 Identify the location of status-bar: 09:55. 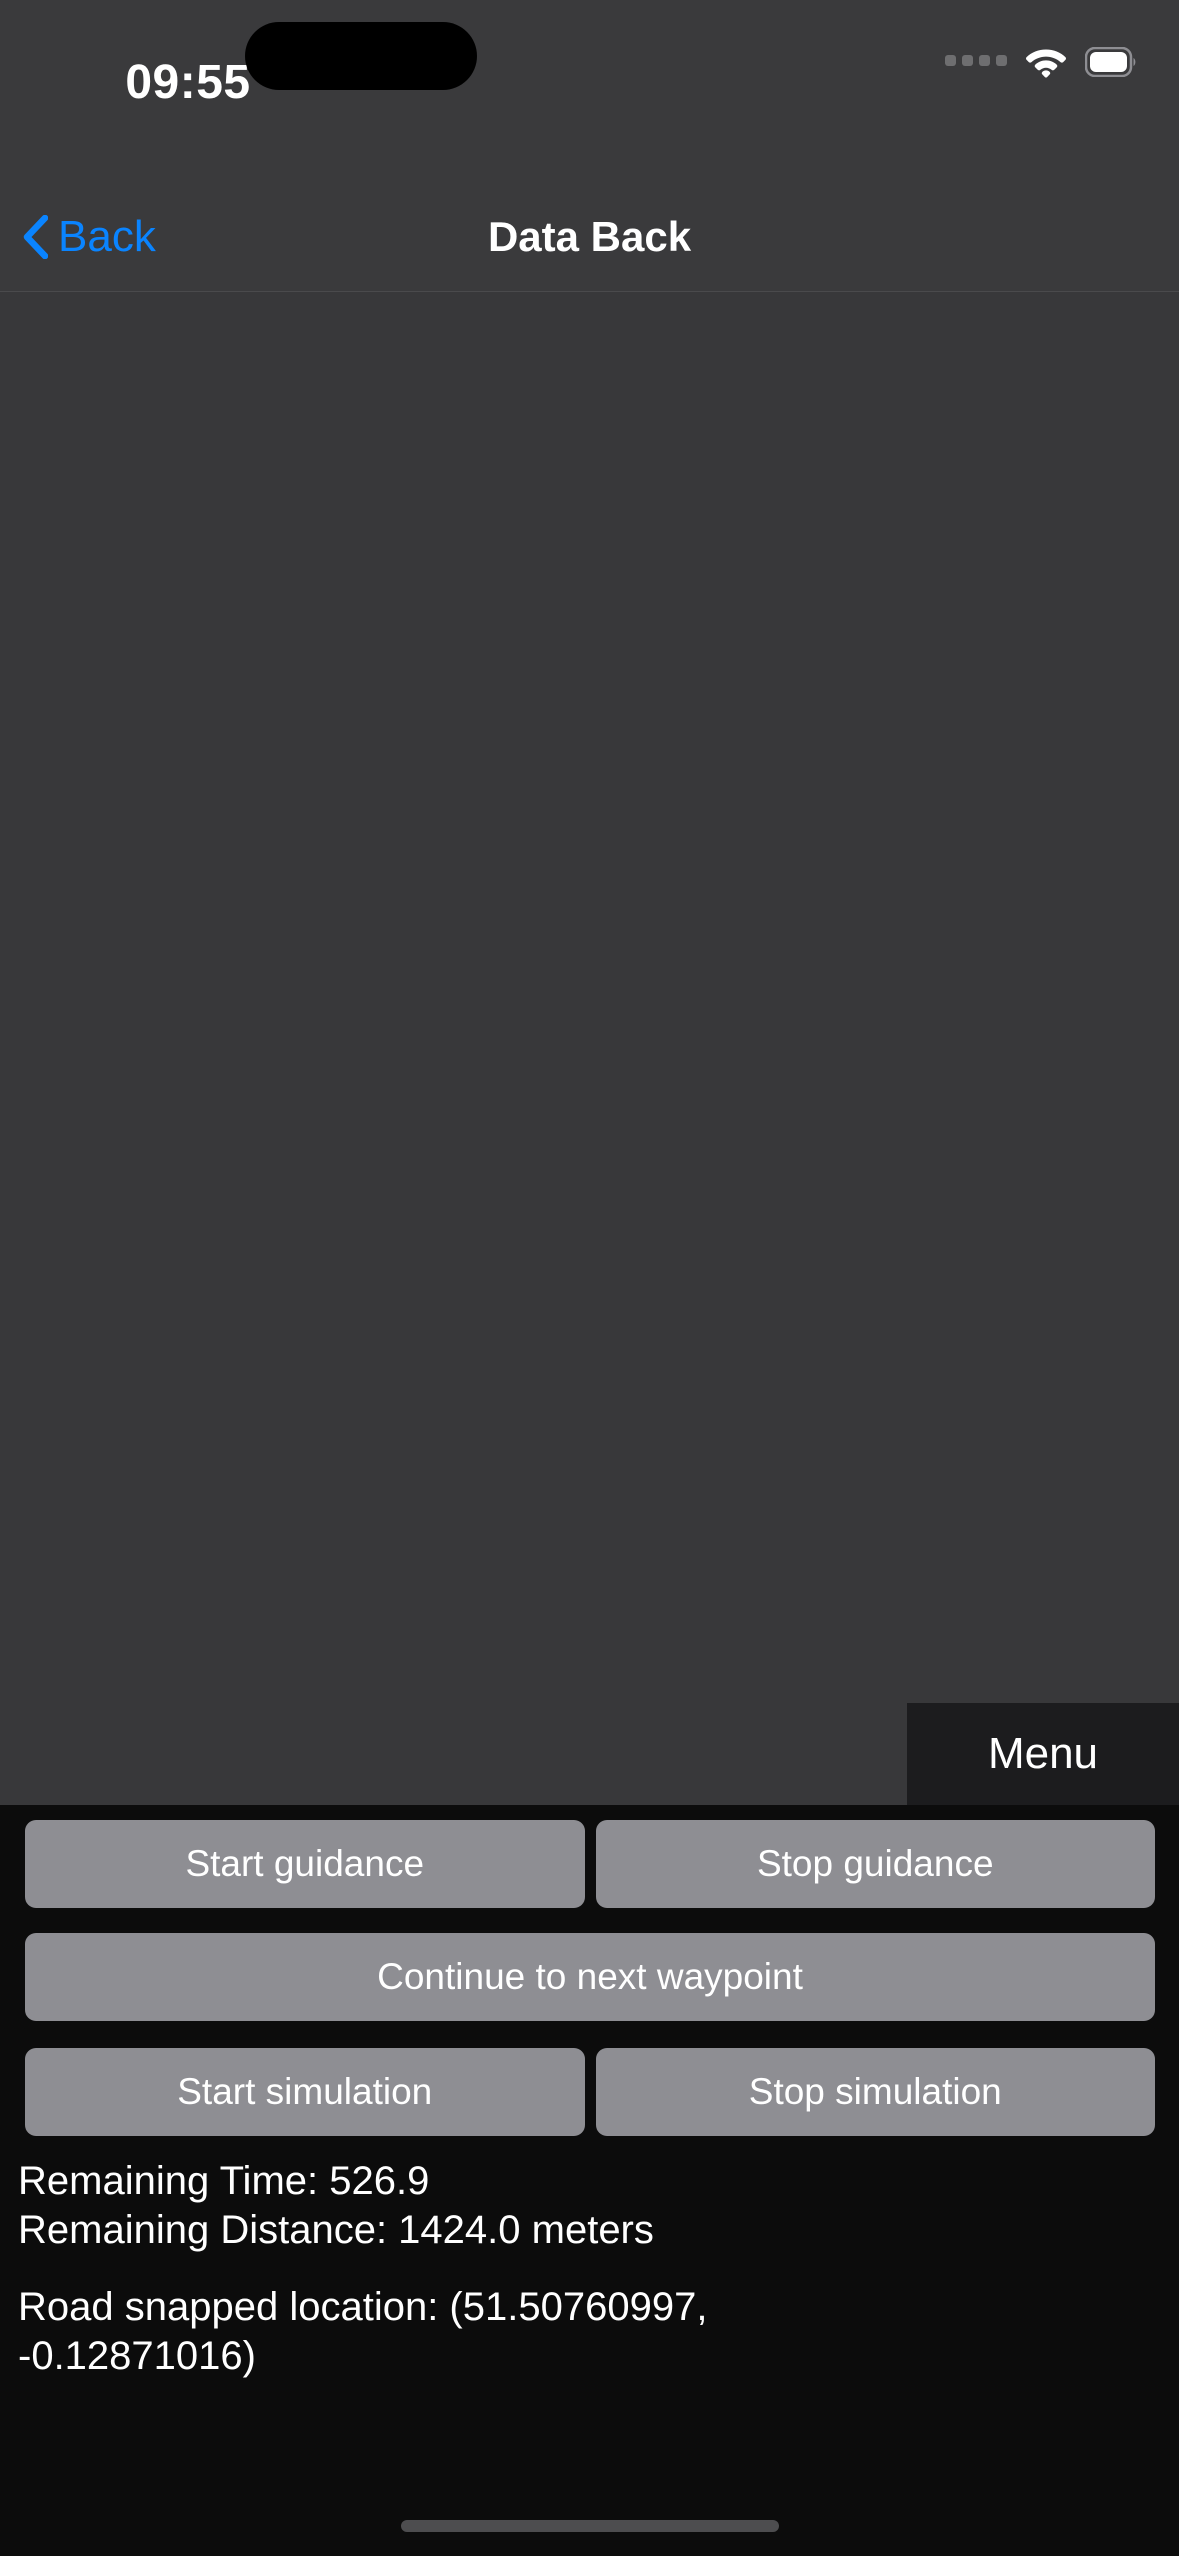
(589, 91).